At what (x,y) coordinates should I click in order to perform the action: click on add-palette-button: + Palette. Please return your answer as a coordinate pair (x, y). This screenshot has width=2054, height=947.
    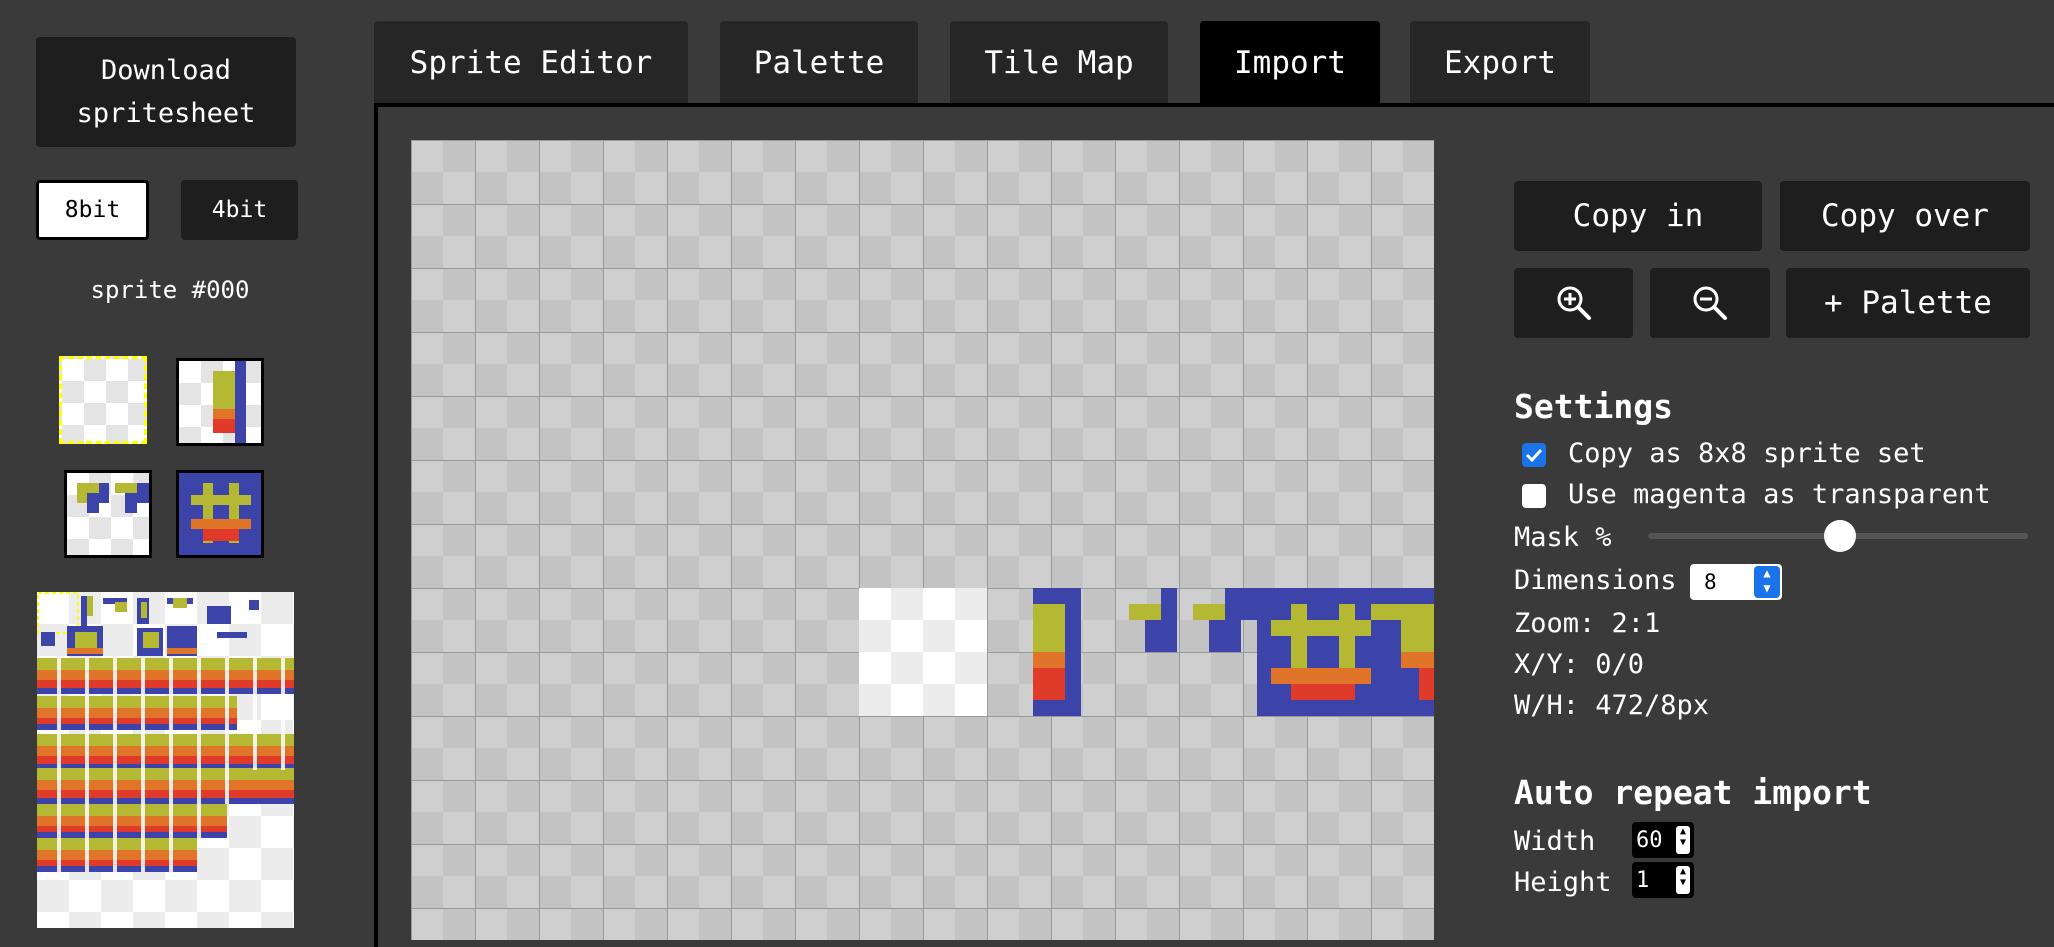
    Looking at the image, I should click on (1908, 303).